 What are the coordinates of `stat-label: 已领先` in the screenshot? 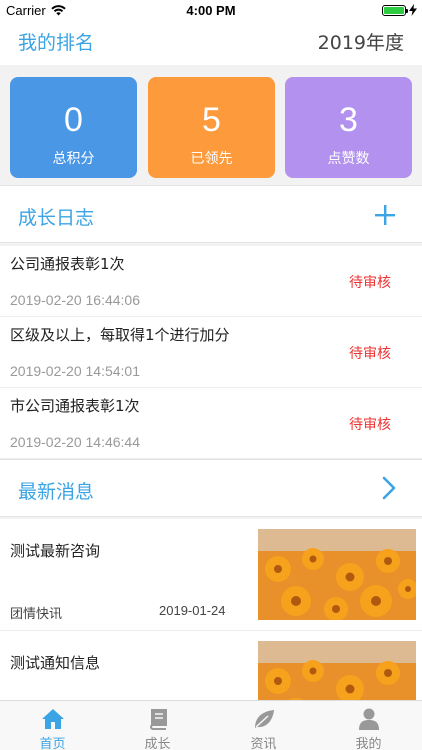 It's located at (211, 159).